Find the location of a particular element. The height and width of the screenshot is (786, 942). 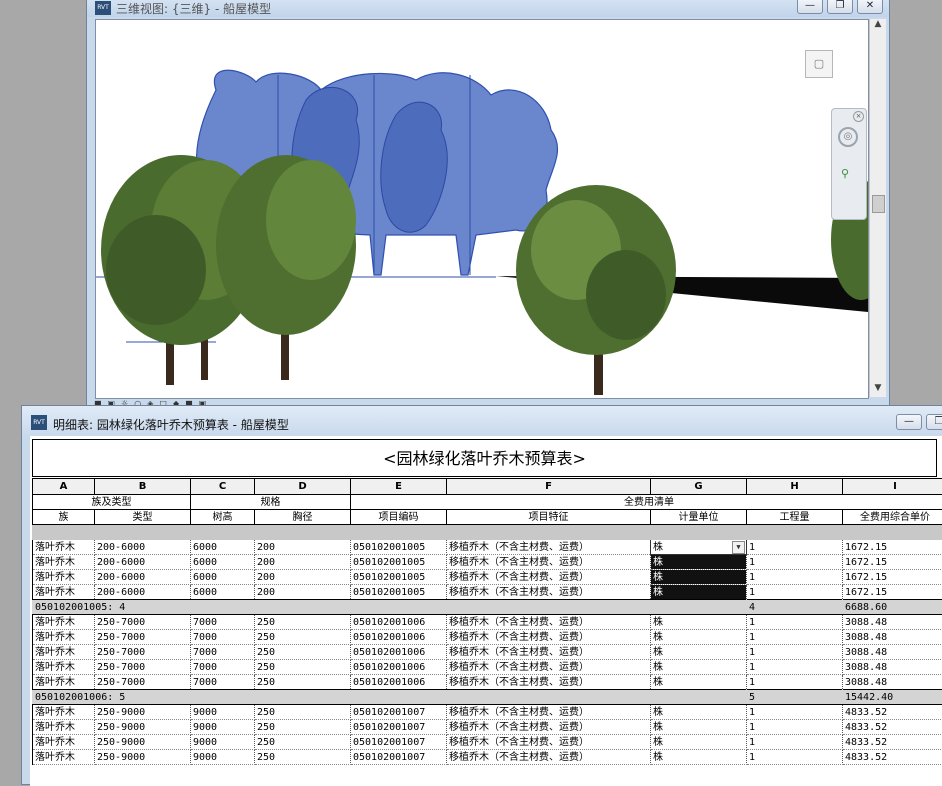

3d-view-vertical-scrollbar: ▲ ▼ is located at coordinates (877, 208).